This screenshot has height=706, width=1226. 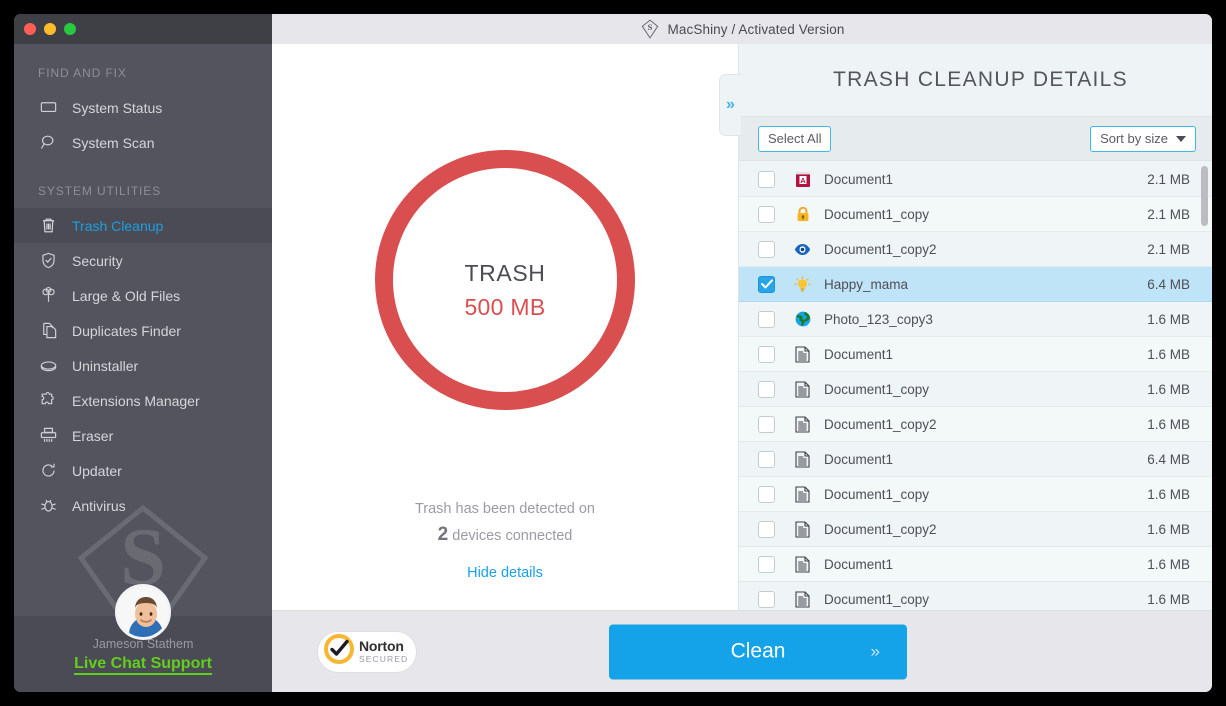 I want to click on table-row: A Document1 2.1 MB, so click(x=975, y=179).